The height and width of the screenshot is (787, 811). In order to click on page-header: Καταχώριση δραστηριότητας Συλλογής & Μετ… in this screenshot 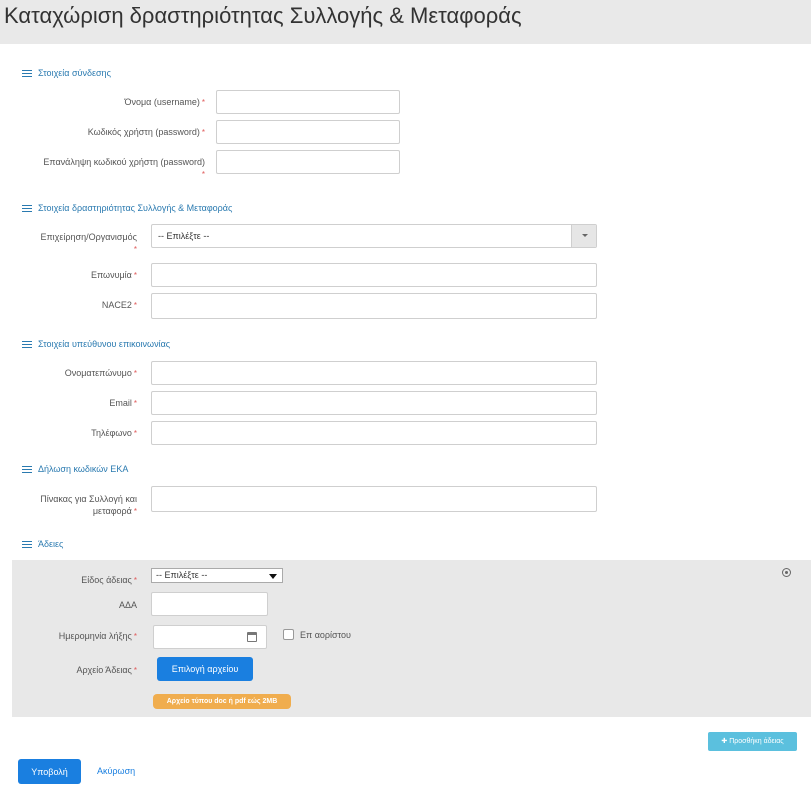, I will do `click(405, 22)`.